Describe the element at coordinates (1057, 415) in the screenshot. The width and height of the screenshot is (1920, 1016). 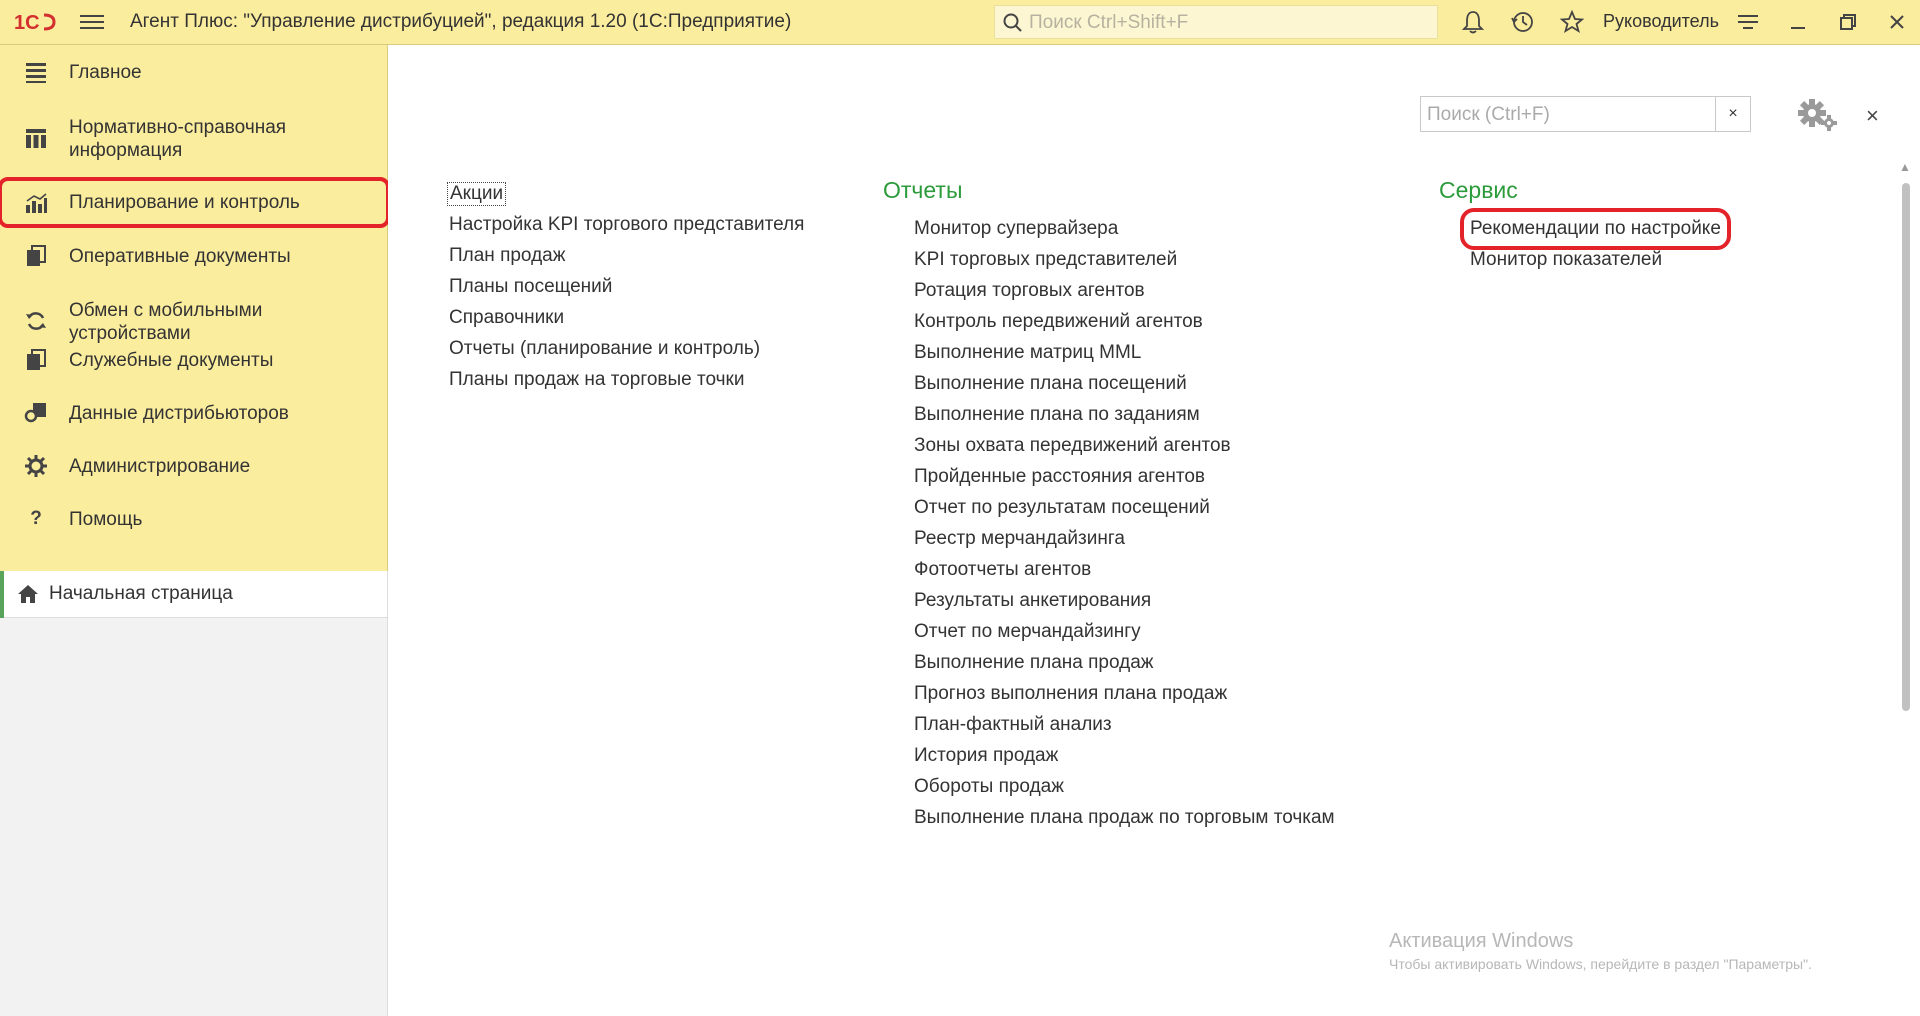
I see `report-link: Выполнение плана по заданиям` at that location.